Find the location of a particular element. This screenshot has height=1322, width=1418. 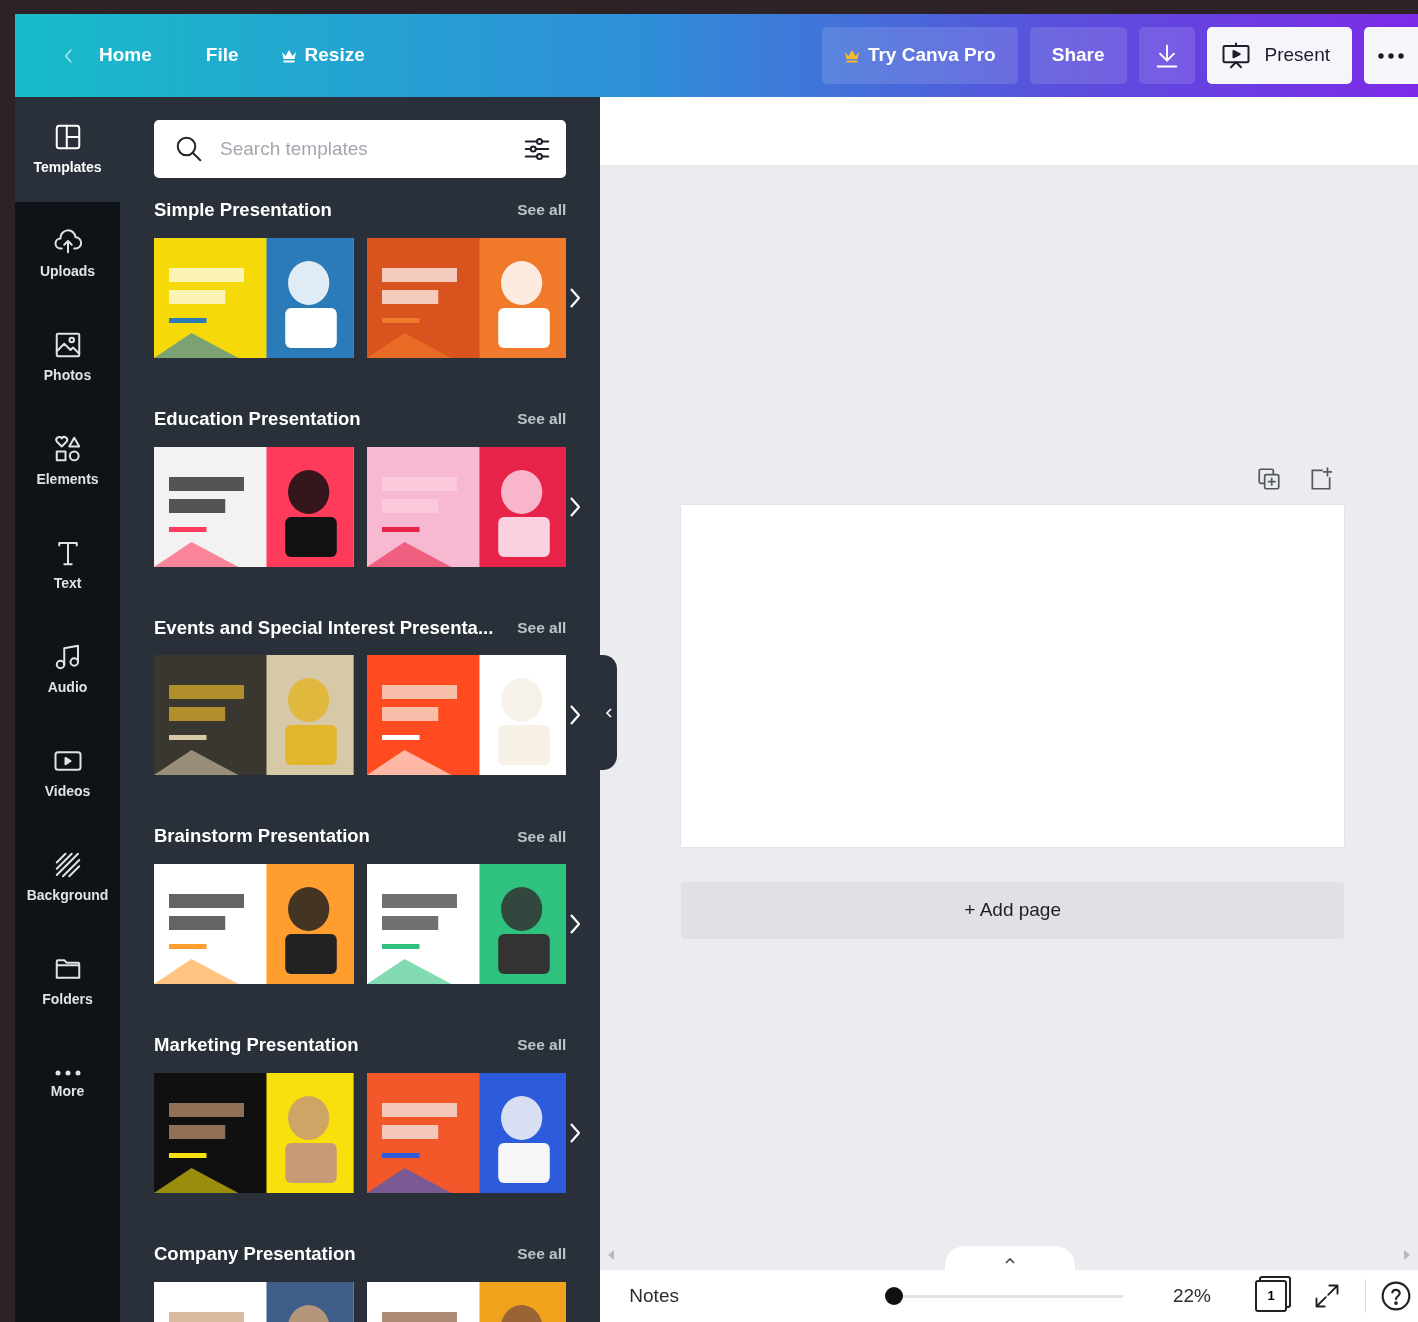

collapse-handle is located at coordinates (609, 712).